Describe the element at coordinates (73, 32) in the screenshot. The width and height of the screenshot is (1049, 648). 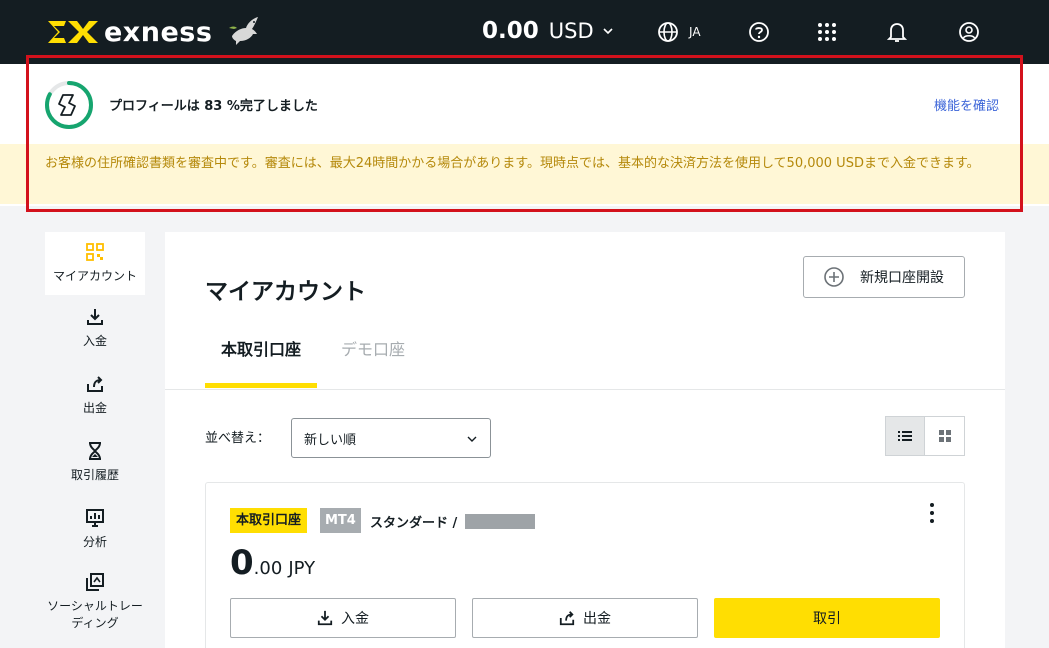
I see `exness-logo-mark-icon` at that location.